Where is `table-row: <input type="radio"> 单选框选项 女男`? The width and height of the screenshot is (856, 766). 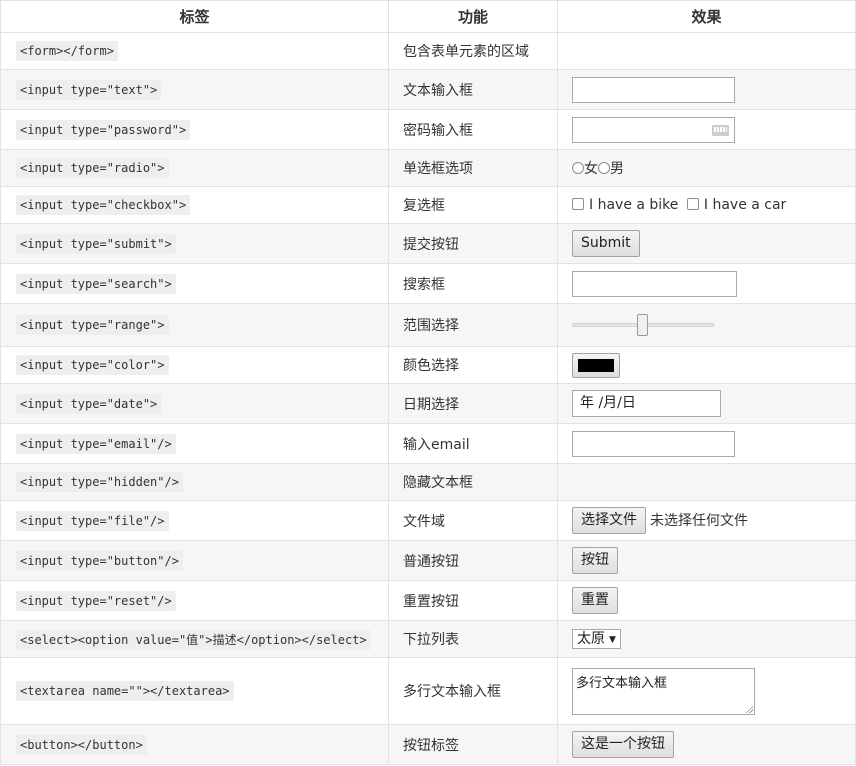 table-row: <input type="radio"> 单选框选项 女男 is located at coordinates (428, 168).